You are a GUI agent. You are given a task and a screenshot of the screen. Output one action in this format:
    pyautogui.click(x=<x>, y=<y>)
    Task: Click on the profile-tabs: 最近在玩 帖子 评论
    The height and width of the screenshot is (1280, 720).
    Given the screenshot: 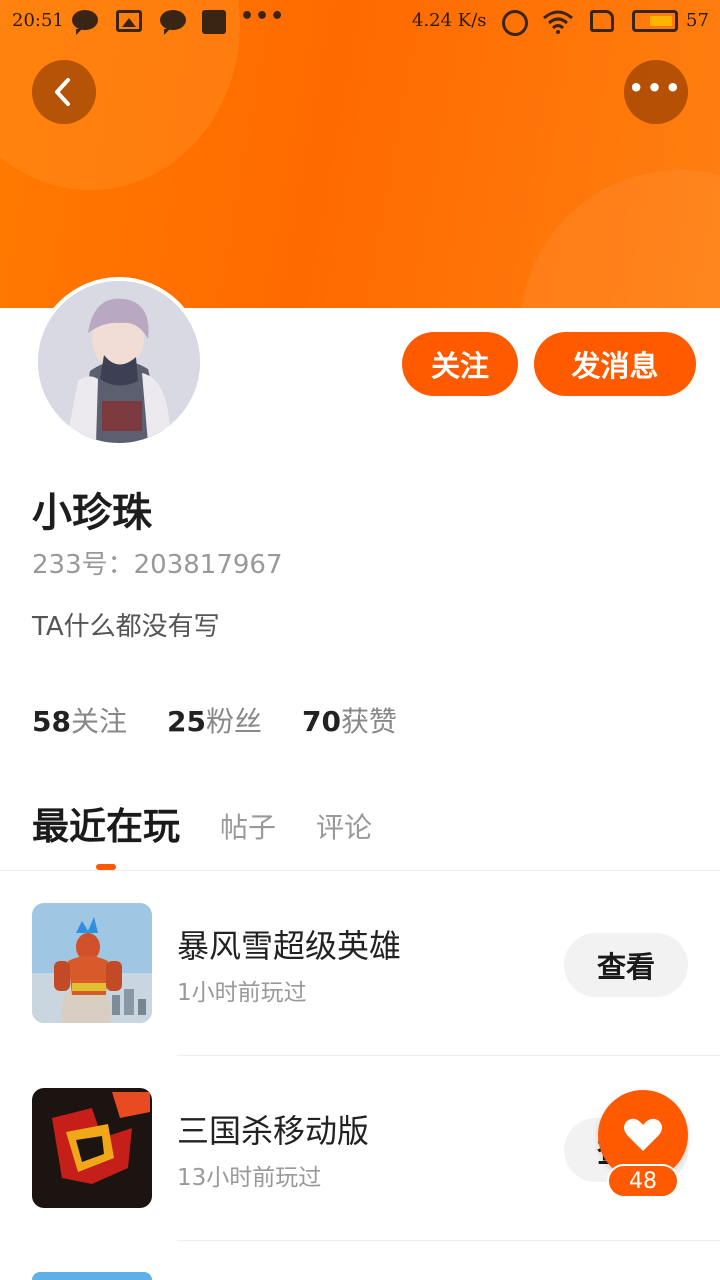 What is the action you would take?
    pyautogui.click(x=222, y=823)
    